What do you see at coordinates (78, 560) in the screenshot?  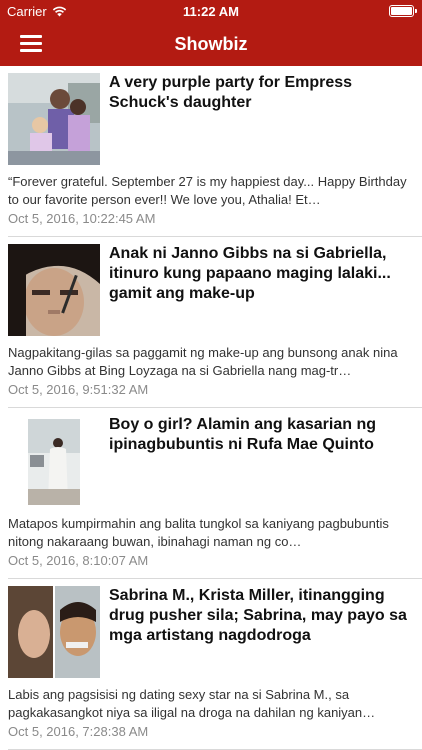 I see `article-date: Oct 5, 2016, 8:10:07 AM` at bounding box center [78, 560].